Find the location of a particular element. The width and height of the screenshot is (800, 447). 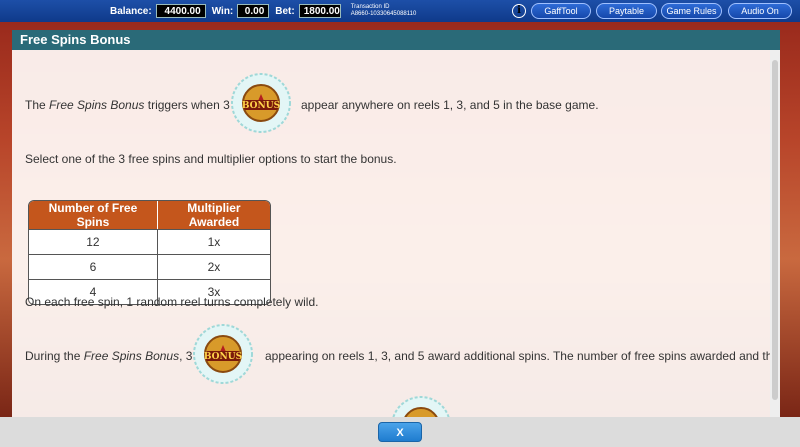

audio-on-button: Audio On is located at coordinates (760, 11).